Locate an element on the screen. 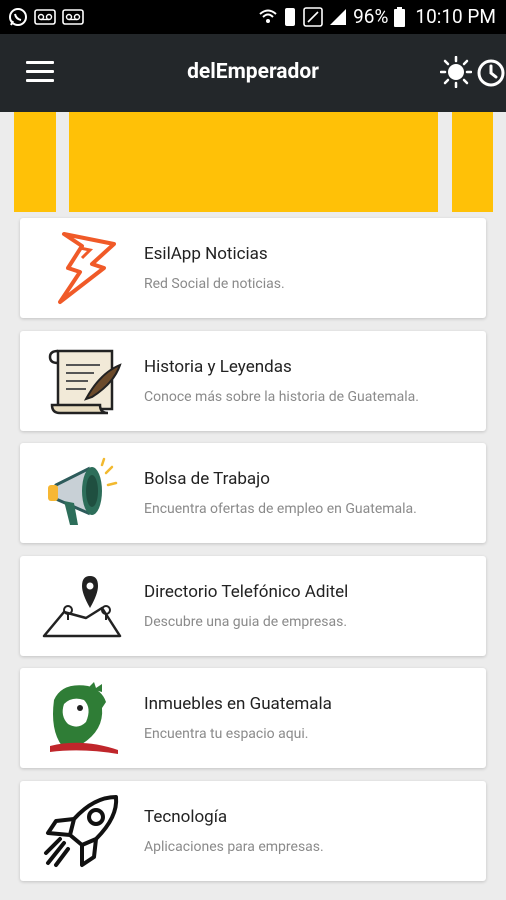  card-title: Directorio Telefónico Aditel is located at coordinates (246, 592).